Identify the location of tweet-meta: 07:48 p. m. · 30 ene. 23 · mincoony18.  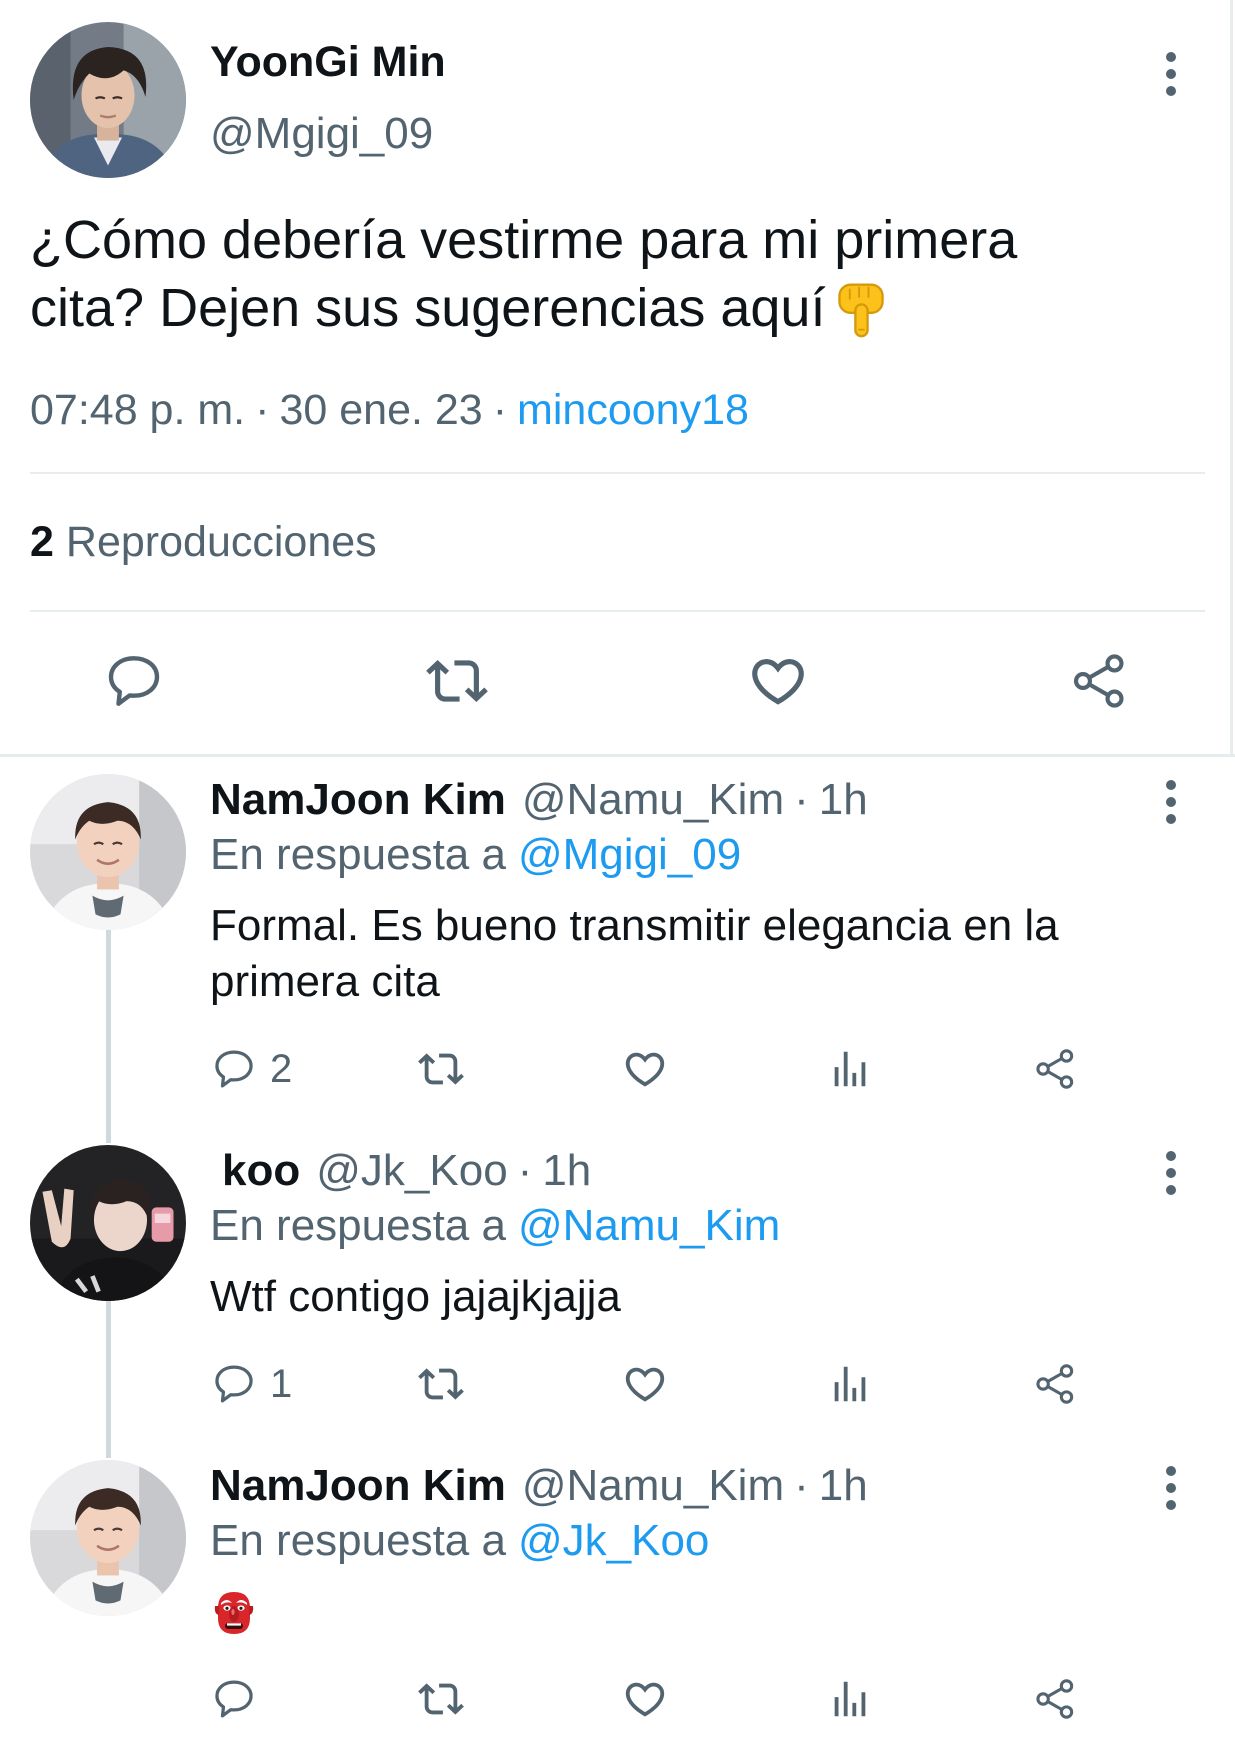
(389, 410).